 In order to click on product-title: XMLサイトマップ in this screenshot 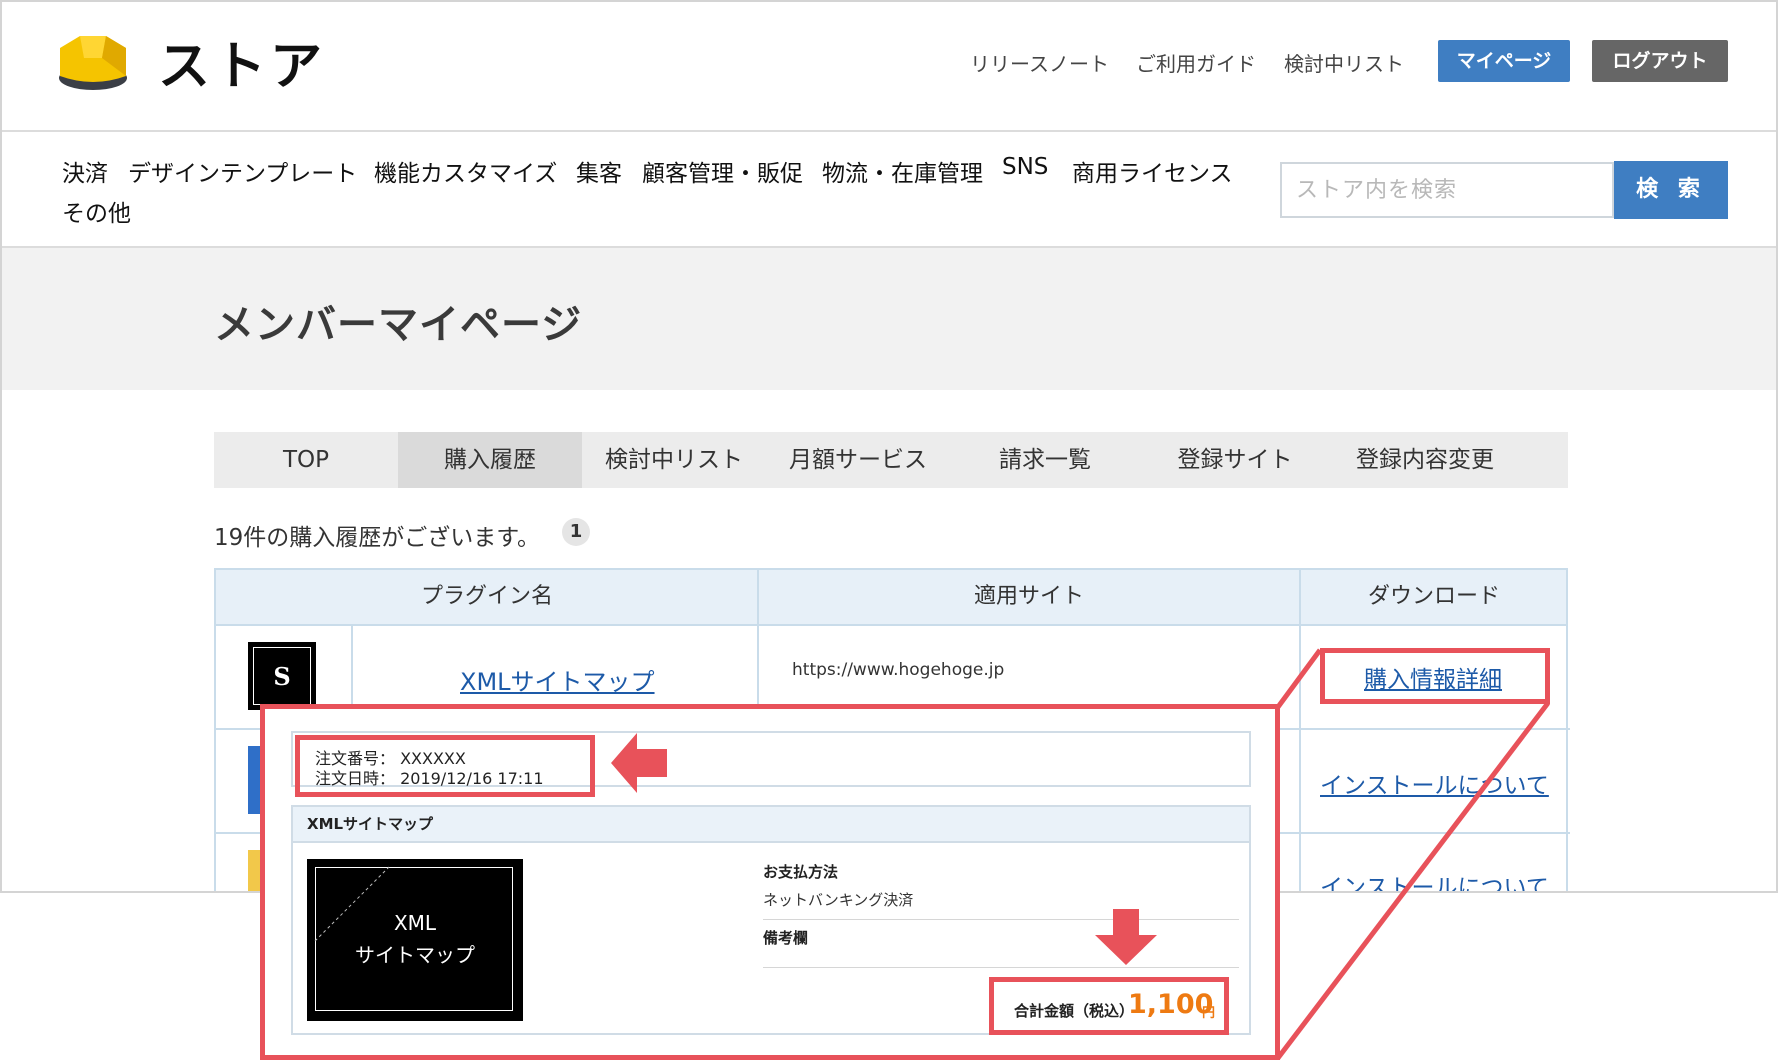, I will do `click(771, 825)`.